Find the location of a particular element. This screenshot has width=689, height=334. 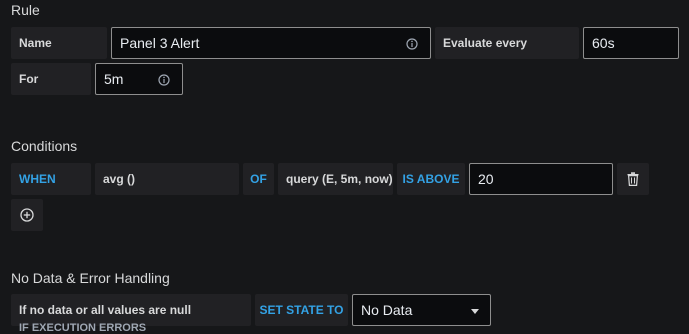

threshold-value: 20 is located at coordinates (486, 179).